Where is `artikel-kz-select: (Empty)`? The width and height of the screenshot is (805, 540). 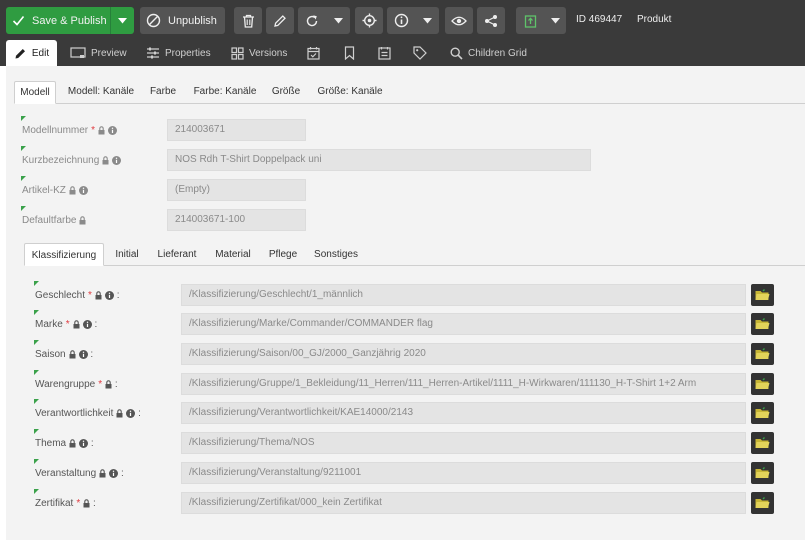 artikel-kz-select: (Empty) is located at coordinates (236, 190).